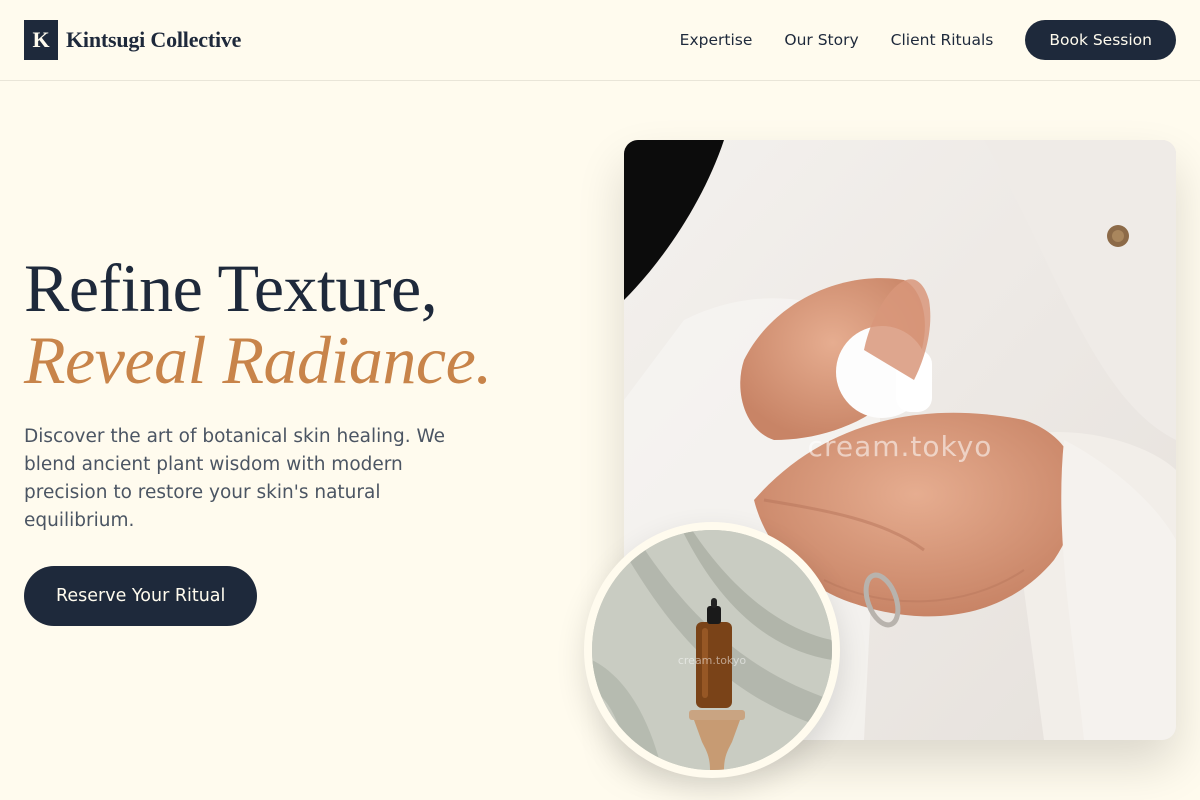 The height and width of the screenshot is (800, 1200). Describe the element at coordinates (716, 40) in the screenshot. I see `nav-link-expertise: Expertise` at that location.